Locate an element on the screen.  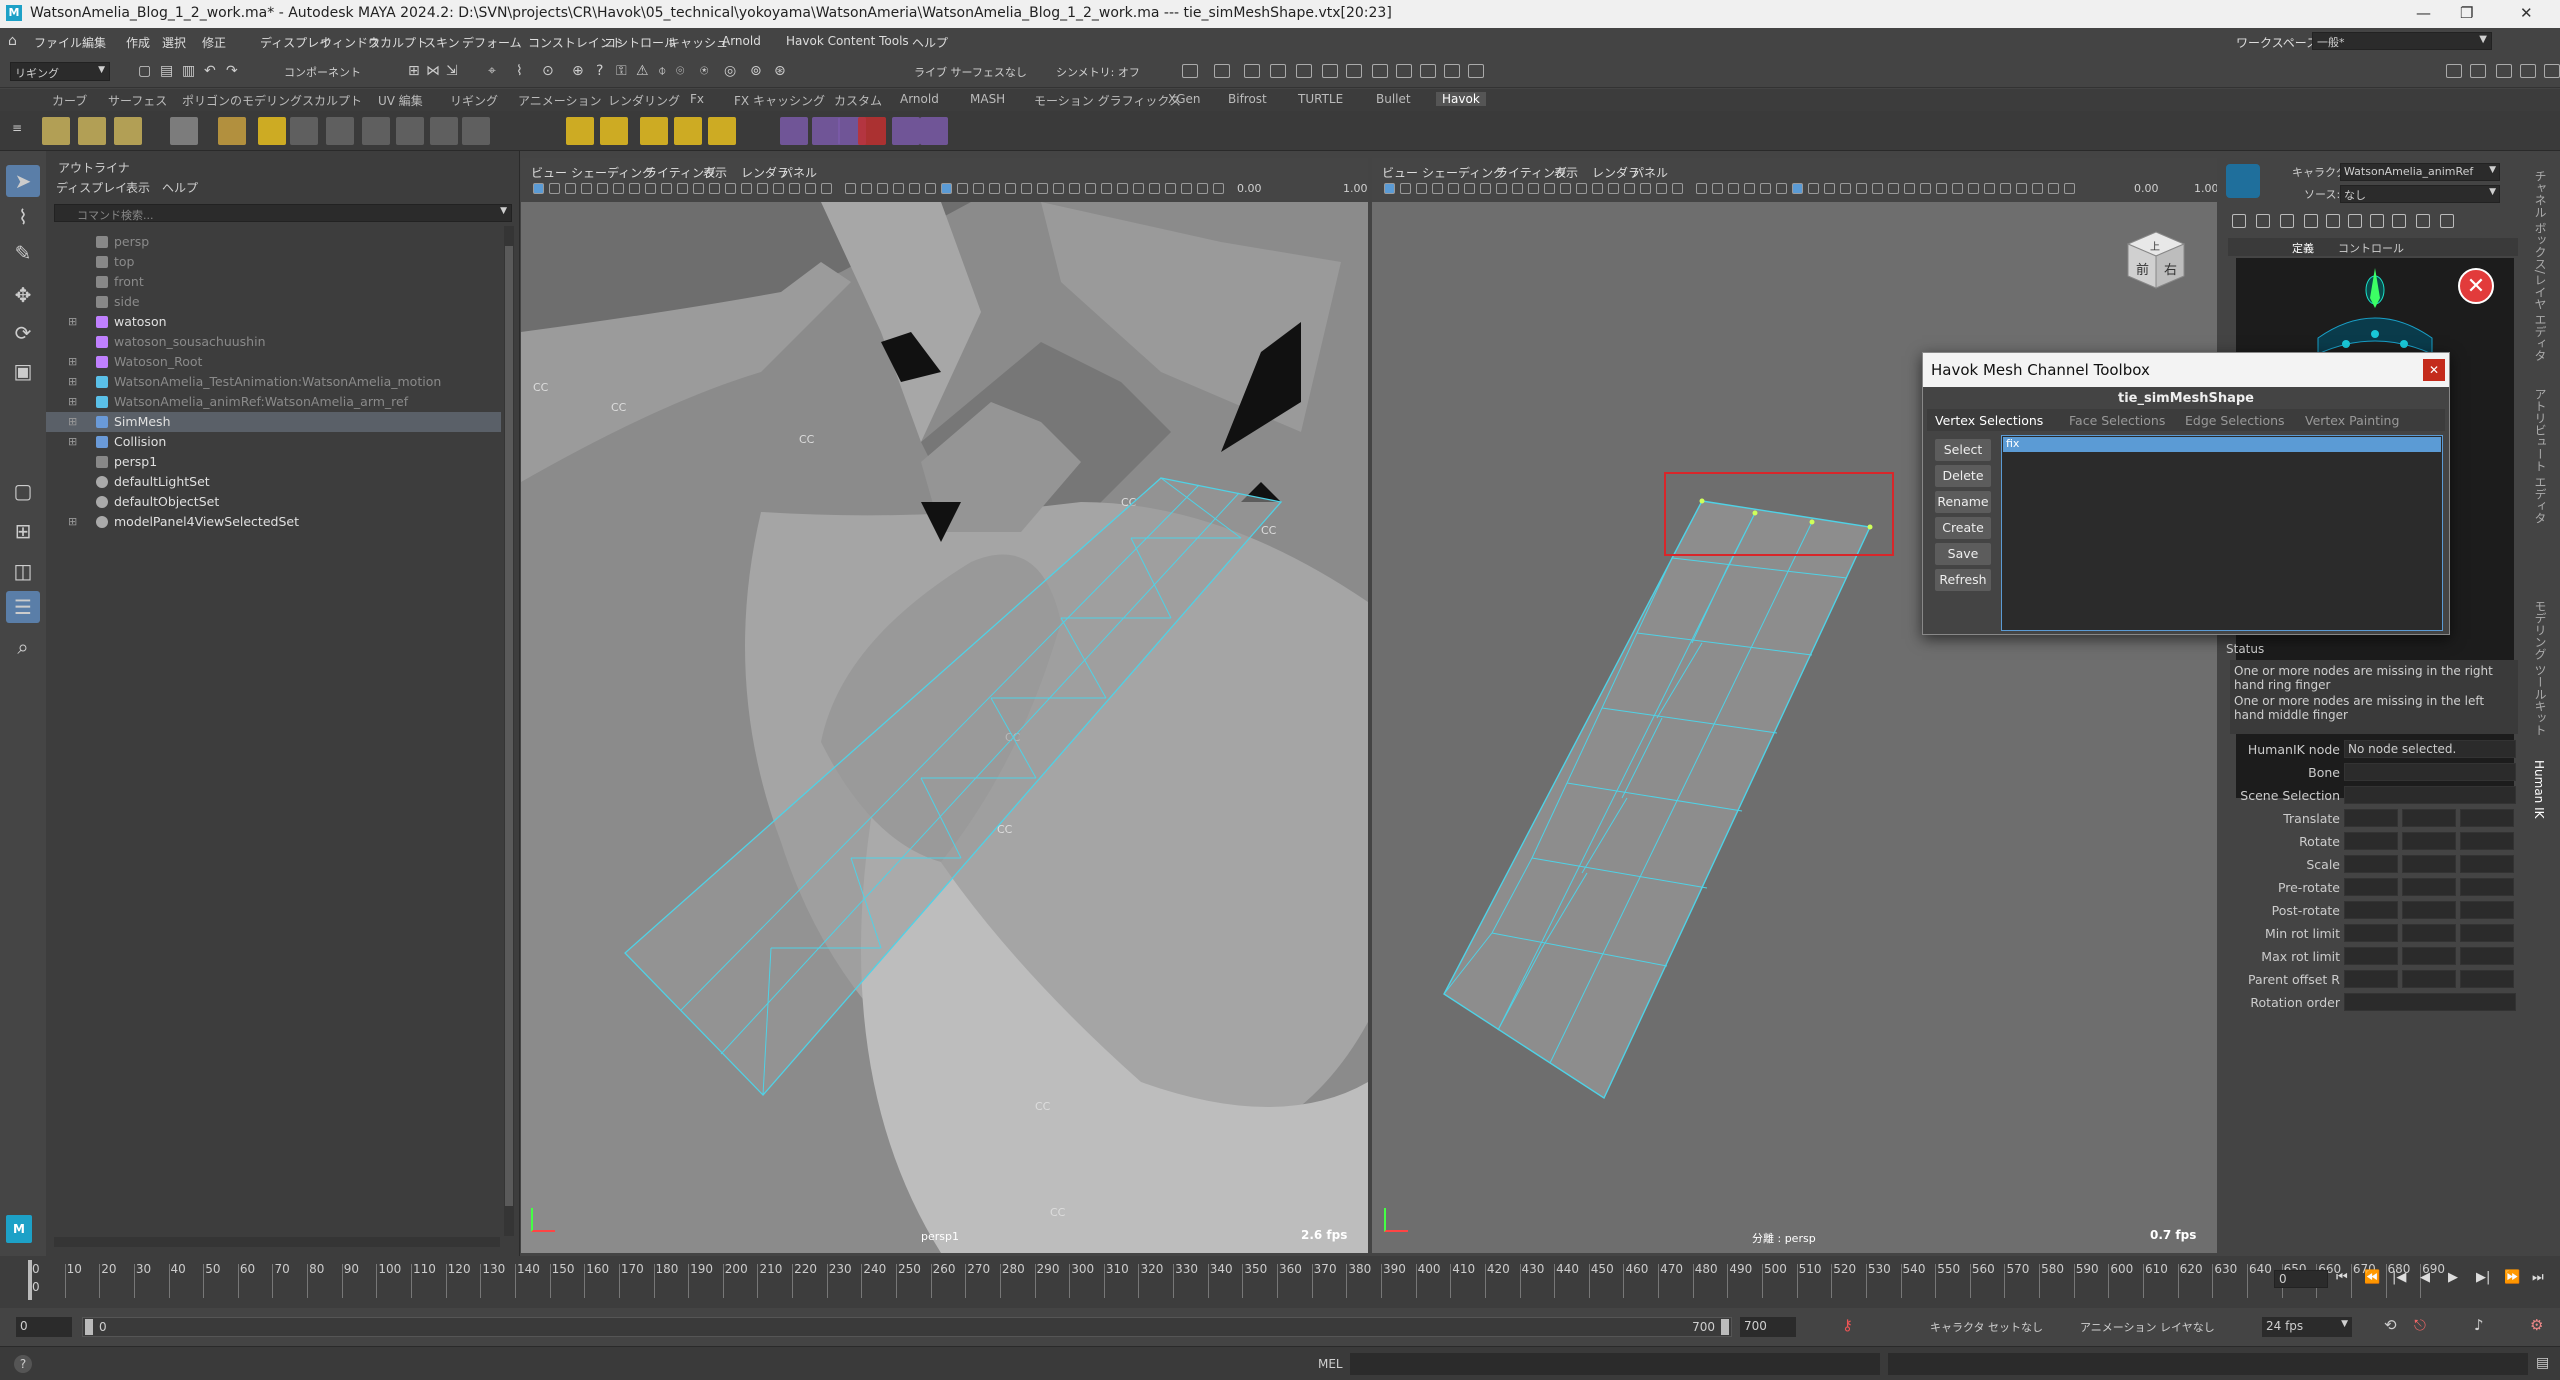
status-tool-icon: ↷ is located at coordinates (232, 71).